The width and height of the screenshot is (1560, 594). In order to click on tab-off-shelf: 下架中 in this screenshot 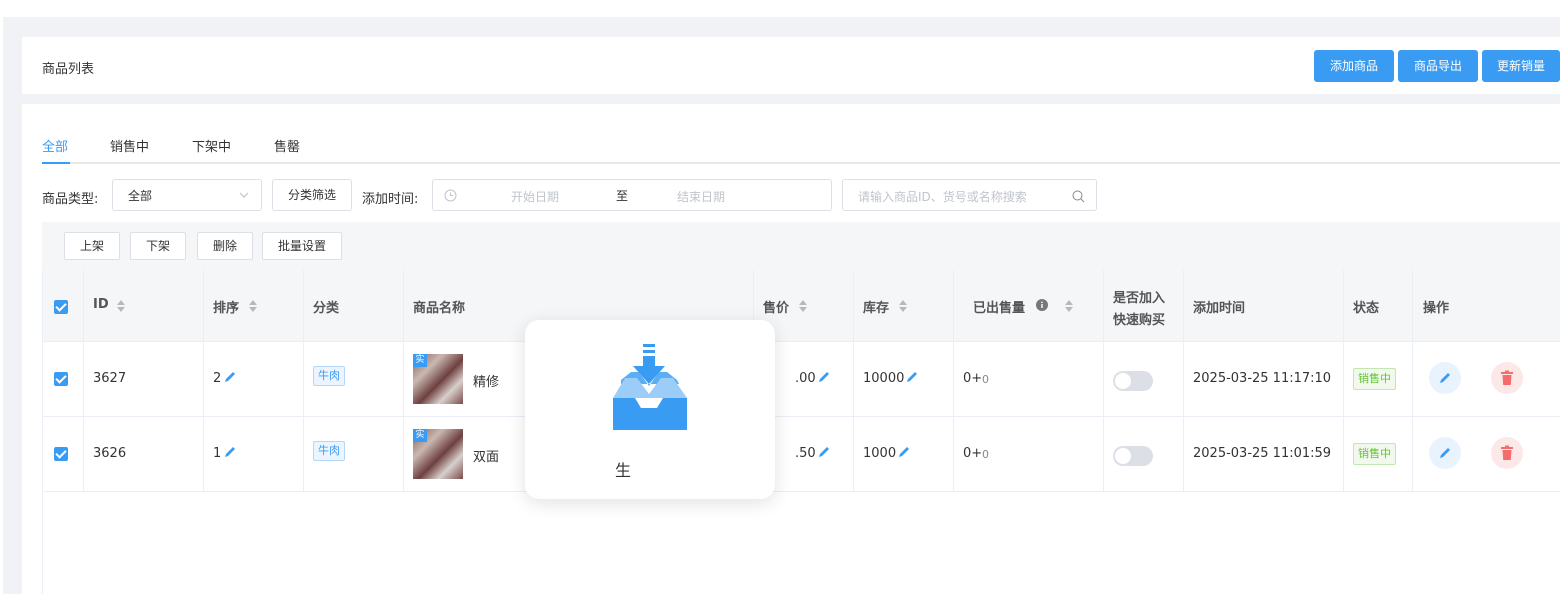, I will do `click(211, 145)`.